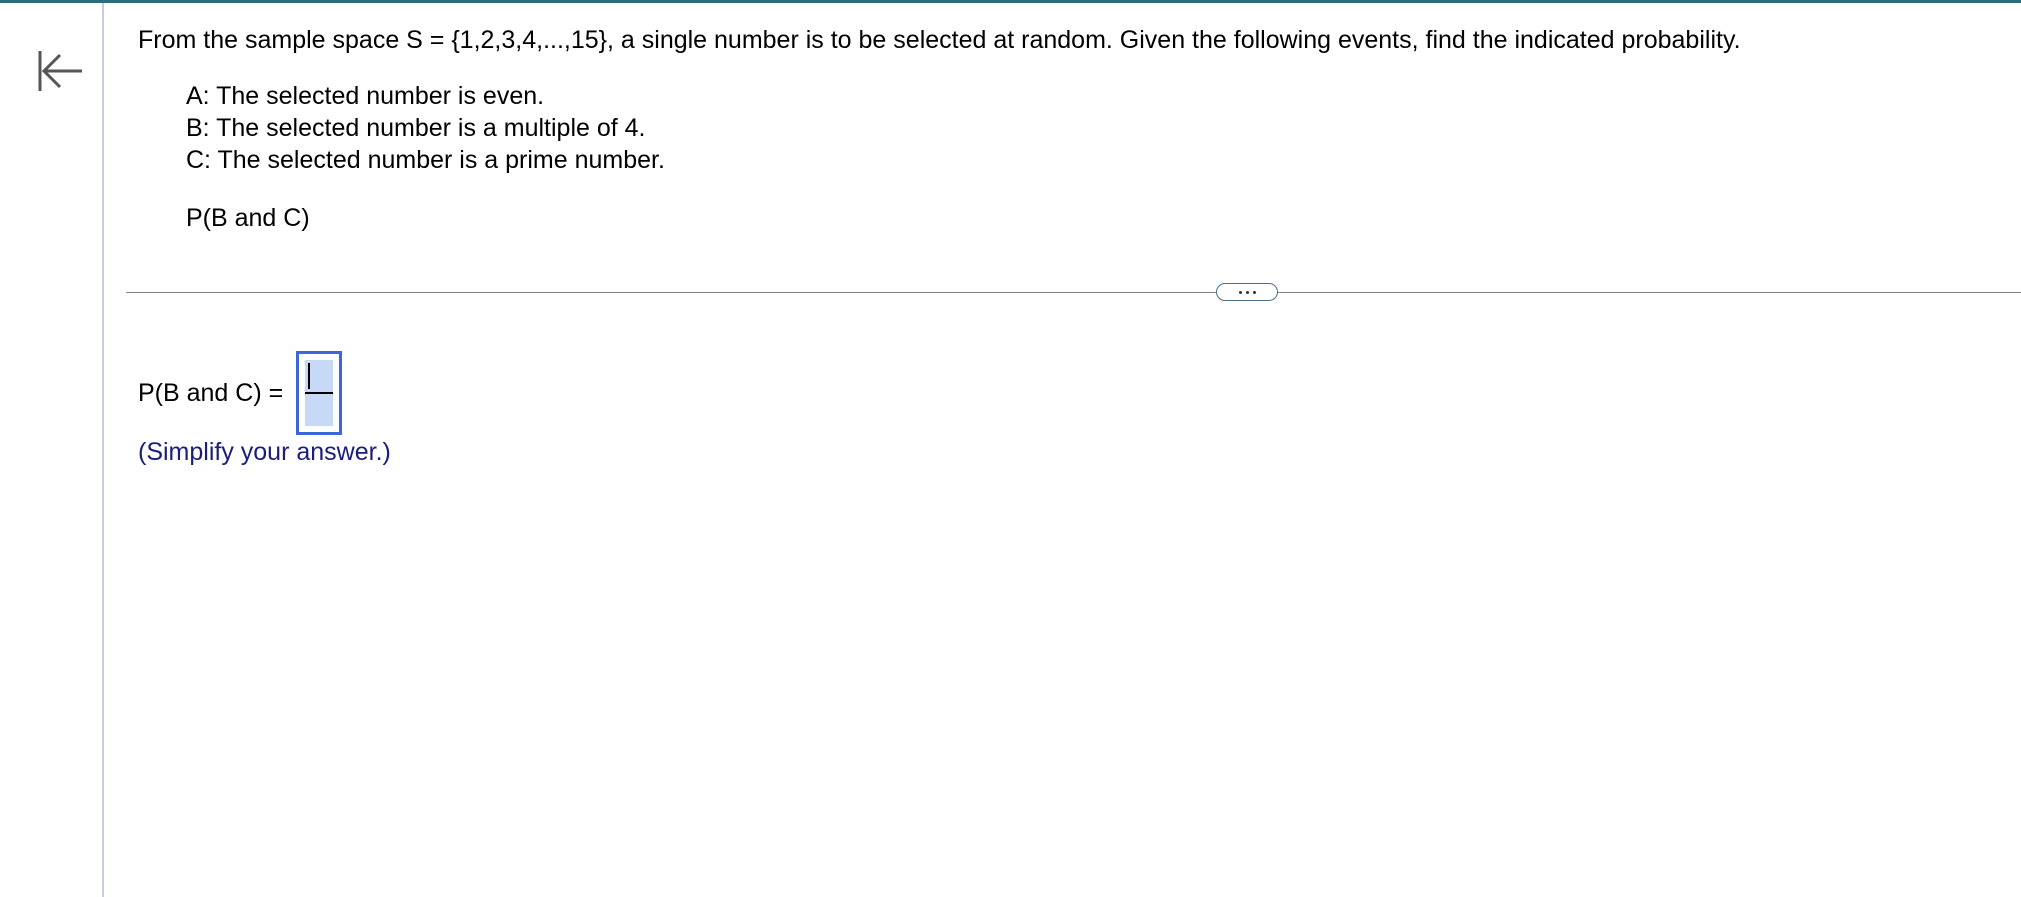 The width and height of the screenshot is (2021, 897). What do you see at coordinates (1240, 292) in the screenshot?
I see `more-options-icon` at bounding box center [1240, 292].